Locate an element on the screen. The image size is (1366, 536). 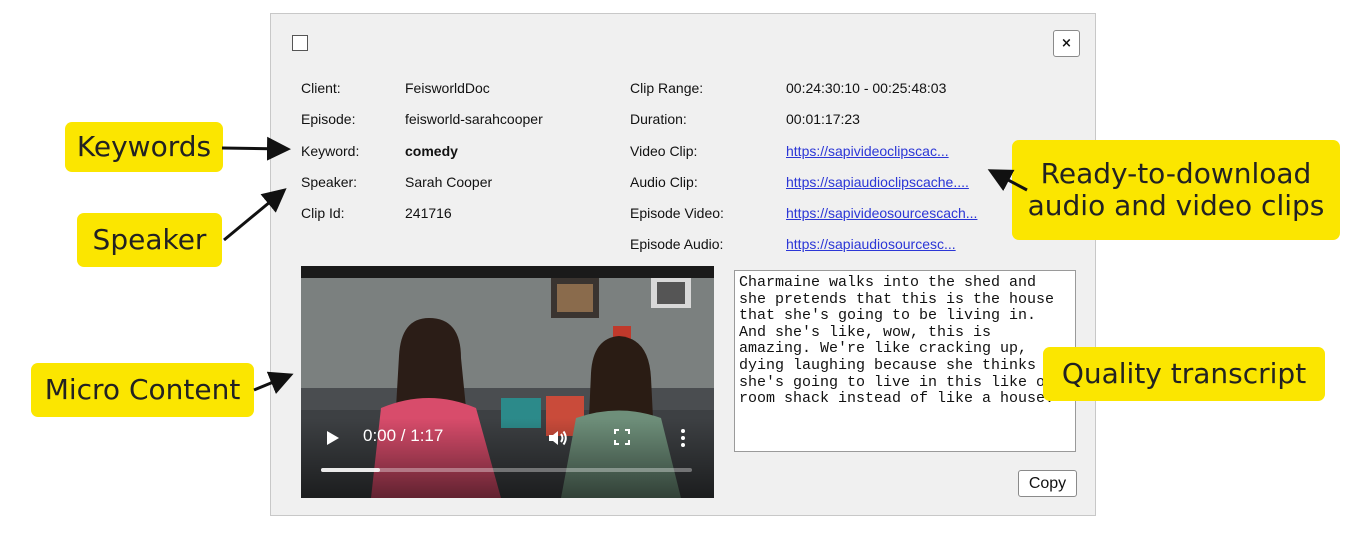
episode-label: Episode: is located at coordinates (328, 119).